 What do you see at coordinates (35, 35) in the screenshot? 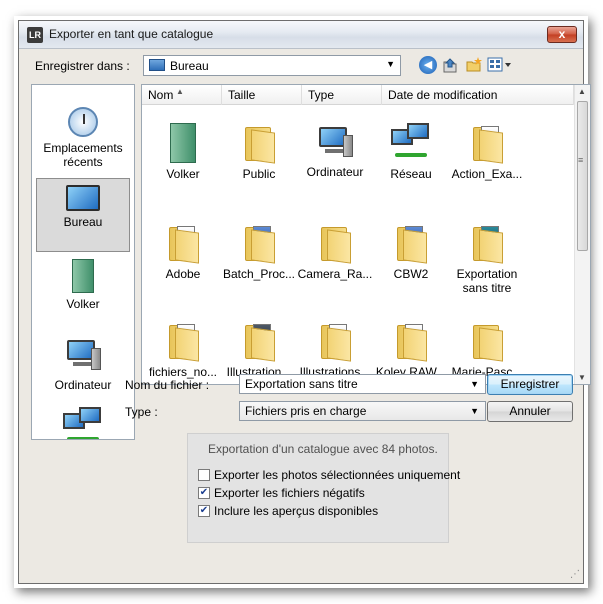
I see `lightroom-app-icon: LR` at bounding box center [35, 35].